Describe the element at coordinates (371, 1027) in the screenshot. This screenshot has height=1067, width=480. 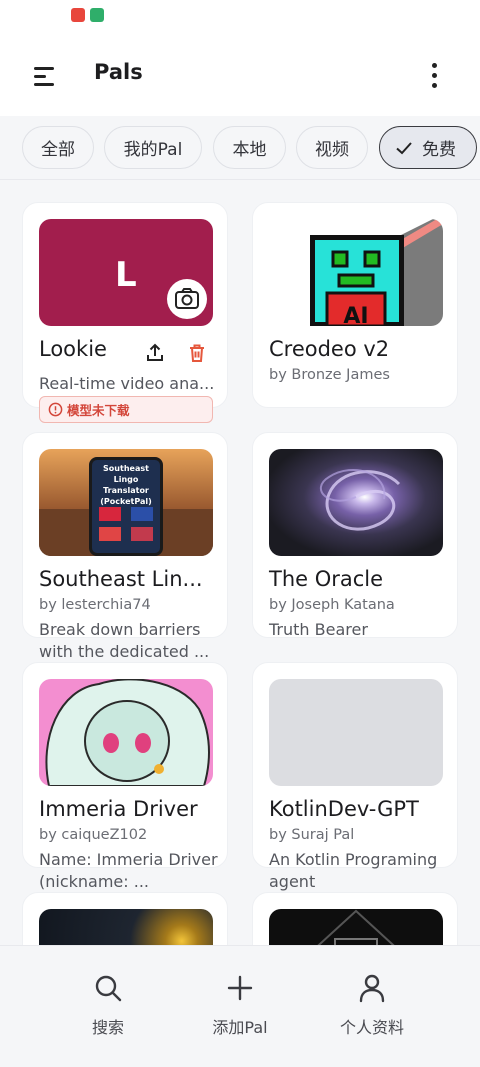
I see `nav-profile-label: 个人资料` at that location.